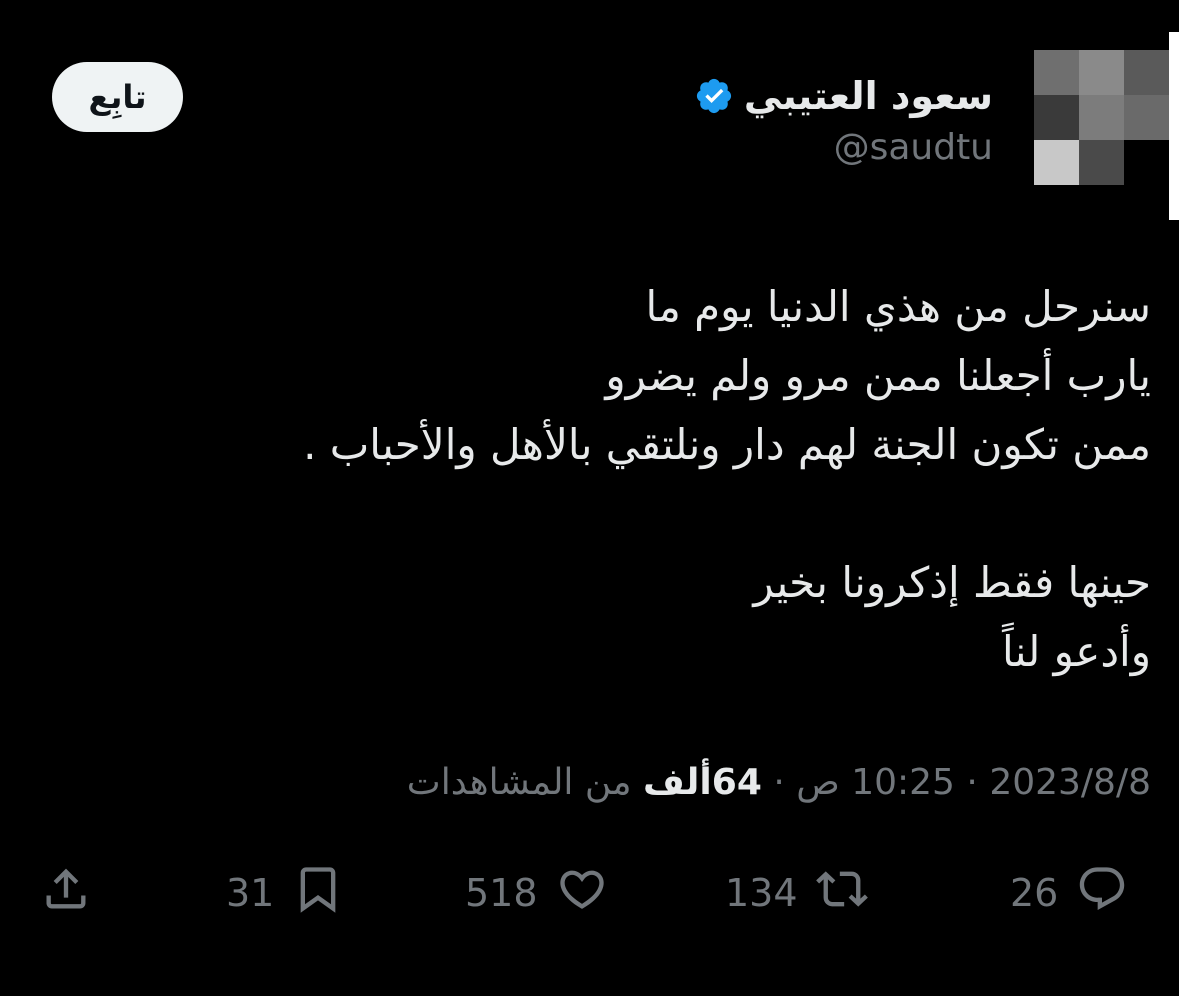  Describe the element at coordinates (952, 582) in the screenshot. I see `tweet-line: حينها فقط إذكرونا بخير` at that location.